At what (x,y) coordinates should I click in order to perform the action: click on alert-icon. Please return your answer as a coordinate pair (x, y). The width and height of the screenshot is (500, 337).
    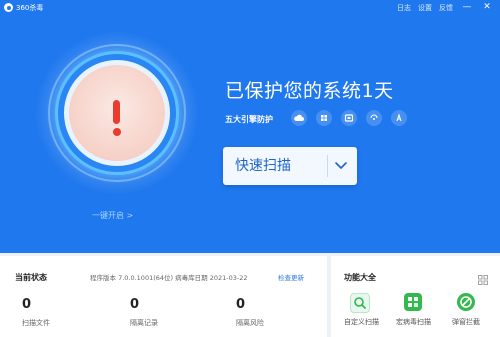
    Looking at the image, I should click on (116, 112).